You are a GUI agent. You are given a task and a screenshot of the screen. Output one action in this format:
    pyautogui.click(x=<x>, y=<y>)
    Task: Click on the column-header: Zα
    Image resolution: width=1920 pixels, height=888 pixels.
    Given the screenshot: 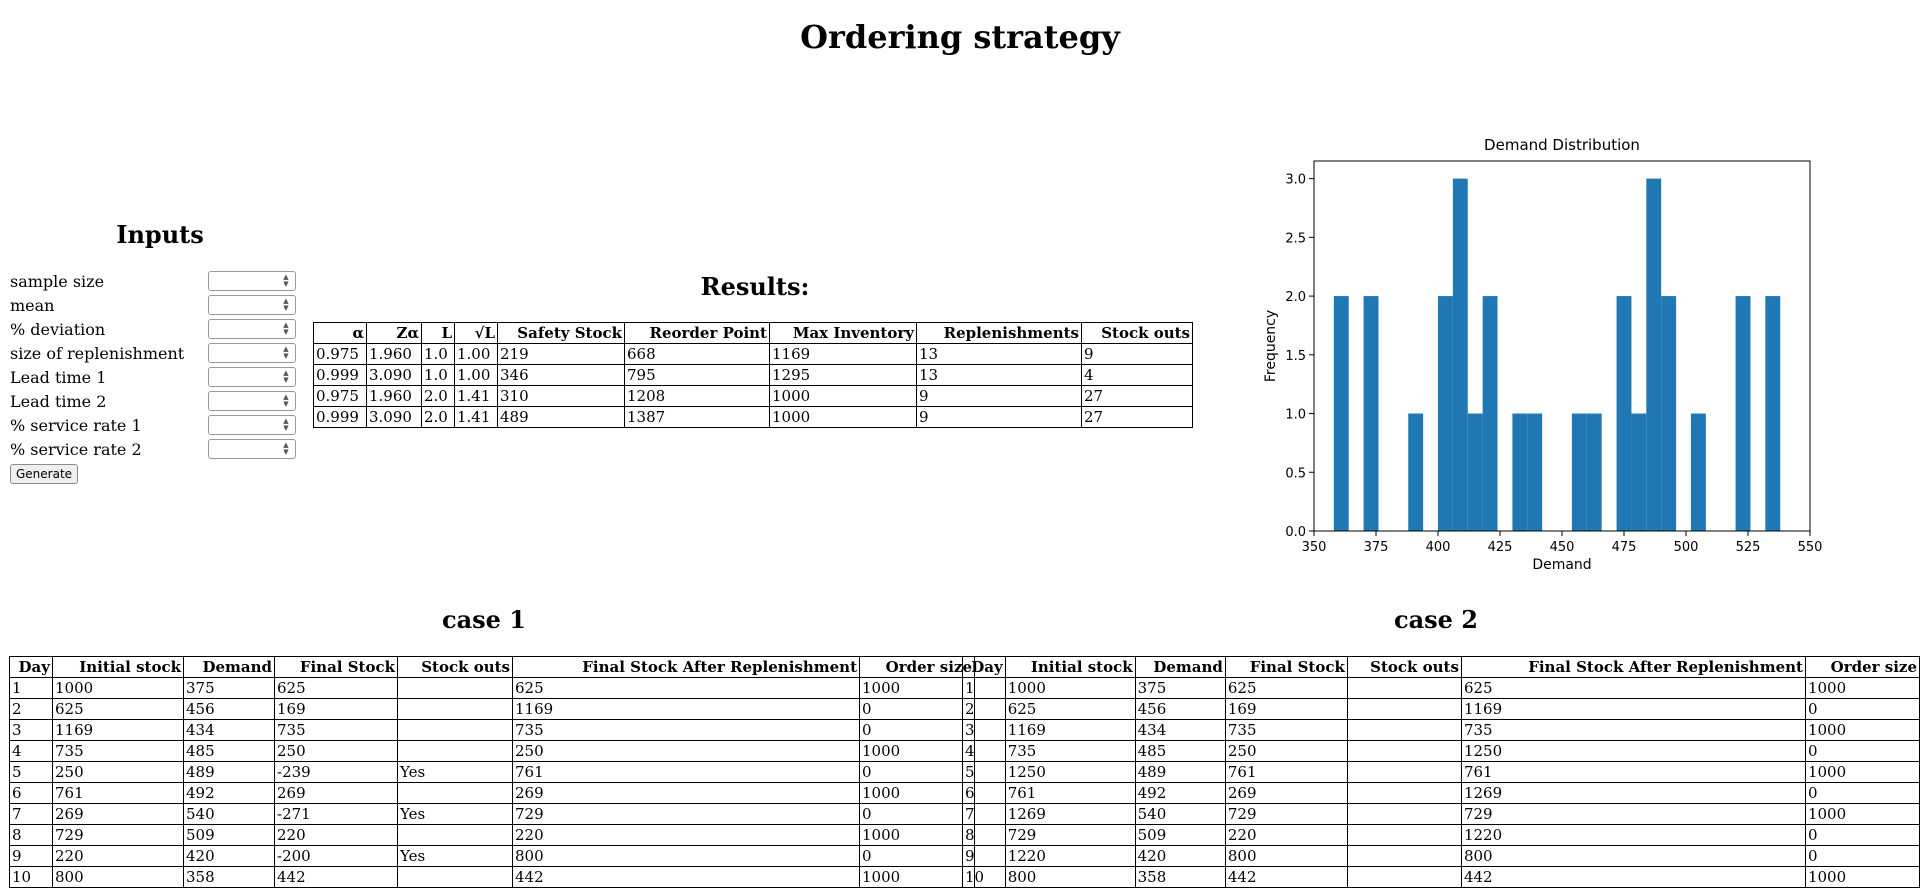 What is the action you would take?
    pyautogui.click(x=394, y=333)
    